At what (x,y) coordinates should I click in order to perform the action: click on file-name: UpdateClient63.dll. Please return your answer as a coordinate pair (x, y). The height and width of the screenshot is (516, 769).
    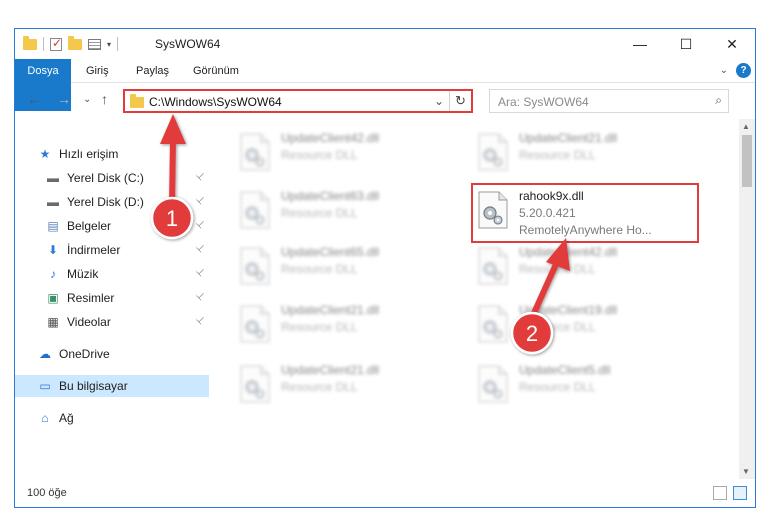
    Looking at the image, I should click on (330, 196).